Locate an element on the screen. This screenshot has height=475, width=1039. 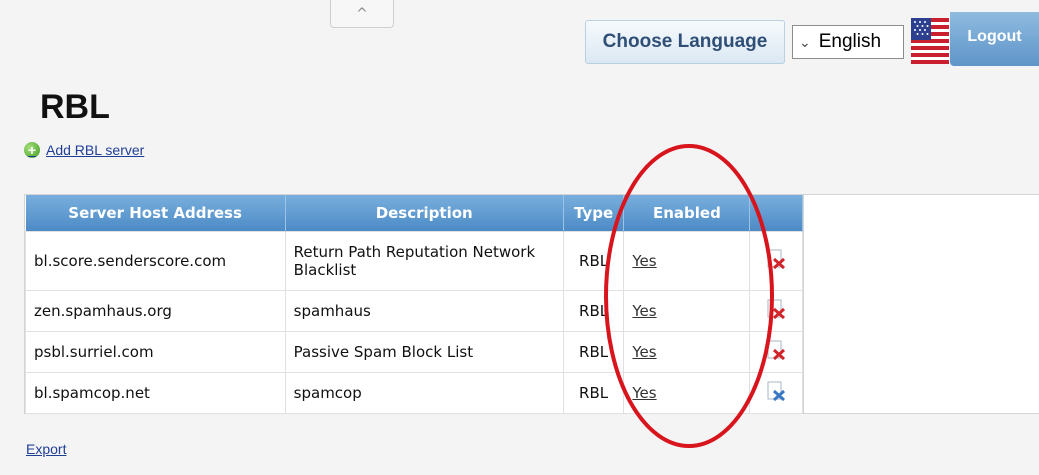
logout-button: Logout is located at coordinates (994, 39).